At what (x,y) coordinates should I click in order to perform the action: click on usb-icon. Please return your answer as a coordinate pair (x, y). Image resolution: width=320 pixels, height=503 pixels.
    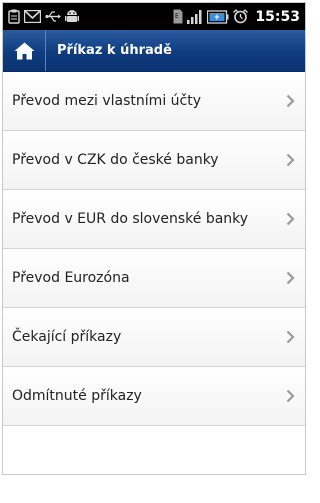
    Looking at the image, I should click on (53, 16).